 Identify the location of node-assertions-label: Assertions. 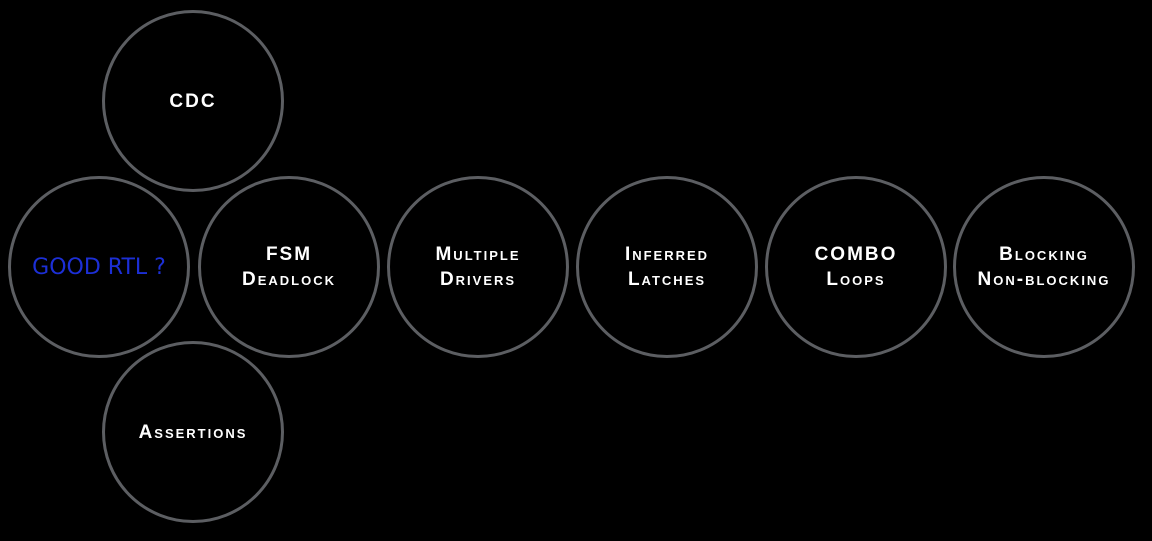
(193, 432).